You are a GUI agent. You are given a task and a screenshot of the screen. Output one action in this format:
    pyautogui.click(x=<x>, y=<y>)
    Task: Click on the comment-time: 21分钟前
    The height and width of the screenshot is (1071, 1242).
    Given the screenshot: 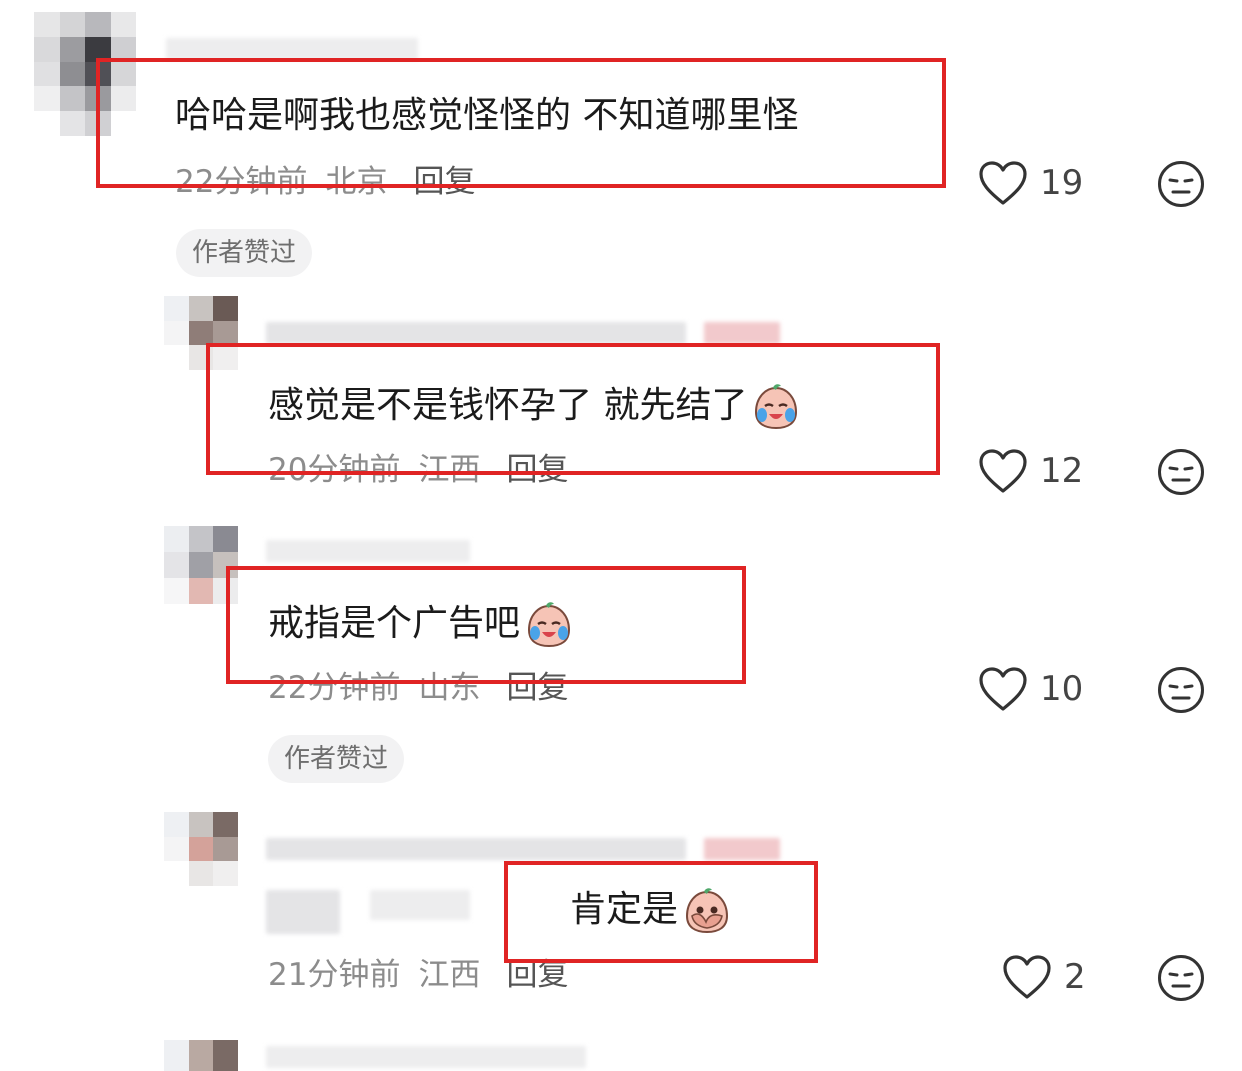 What is the action you would take?
    pyautogui.click(x=334, y=975)
    